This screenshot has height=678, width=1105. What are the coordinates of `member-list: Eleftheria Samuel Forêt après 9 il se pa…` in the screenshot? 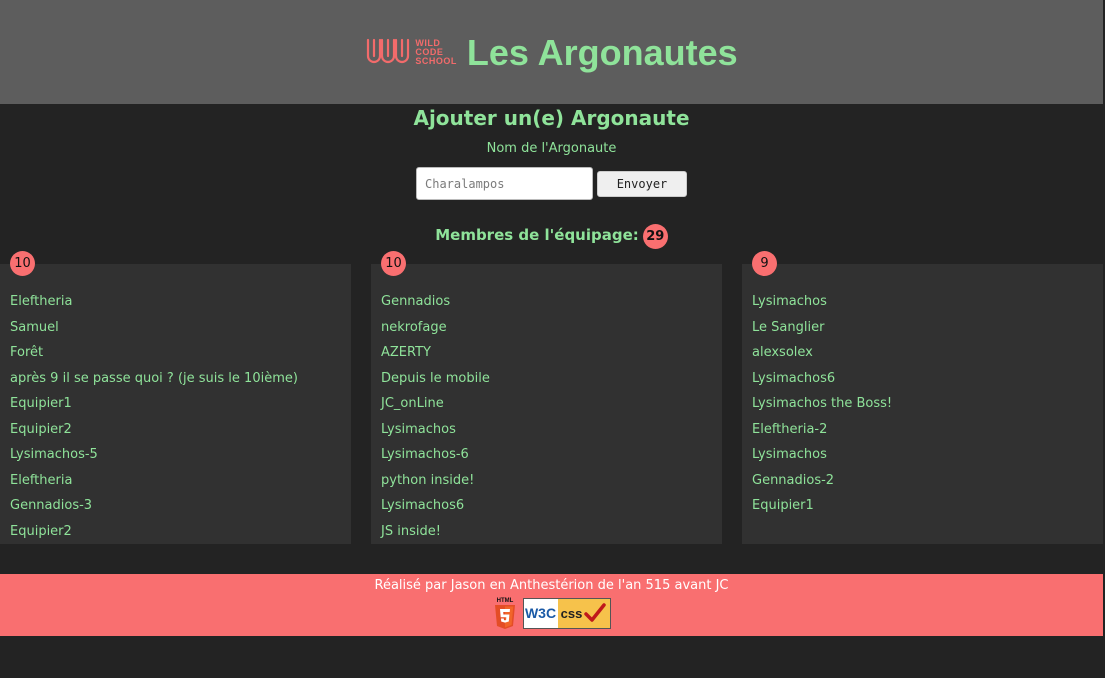 It's located at (175, 404).